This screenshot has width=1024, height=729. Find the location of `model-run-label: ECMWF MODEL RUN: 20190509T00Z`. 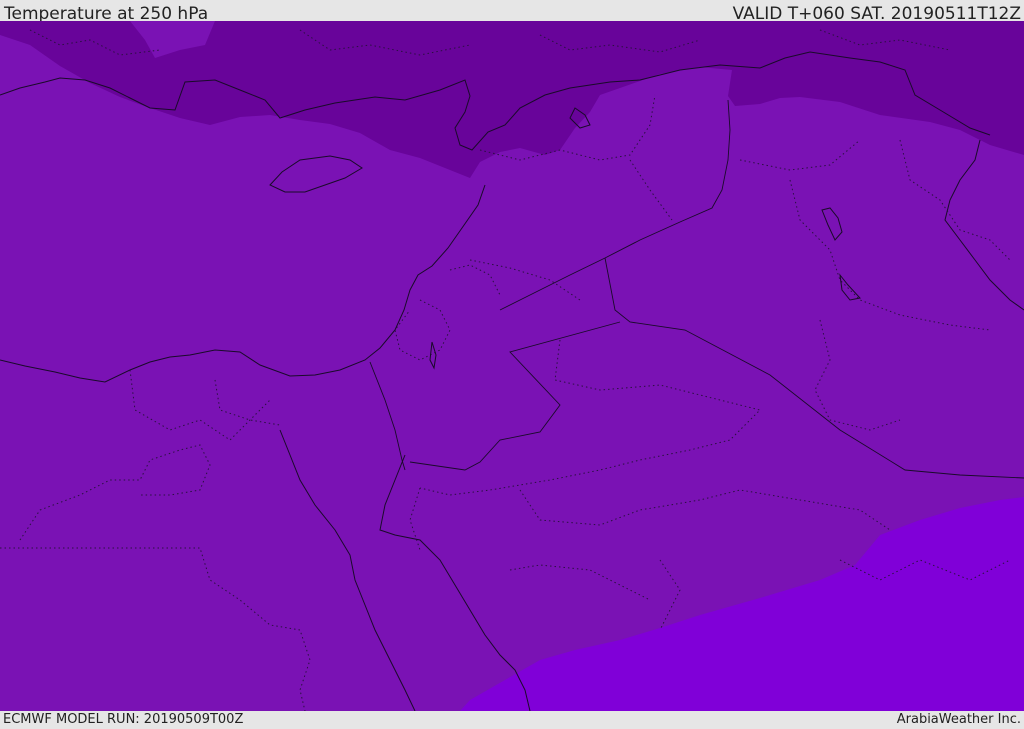

model-run-label: ECMWF MODEL RUN: 20190509T00Z is located at coordinates (123, 719).